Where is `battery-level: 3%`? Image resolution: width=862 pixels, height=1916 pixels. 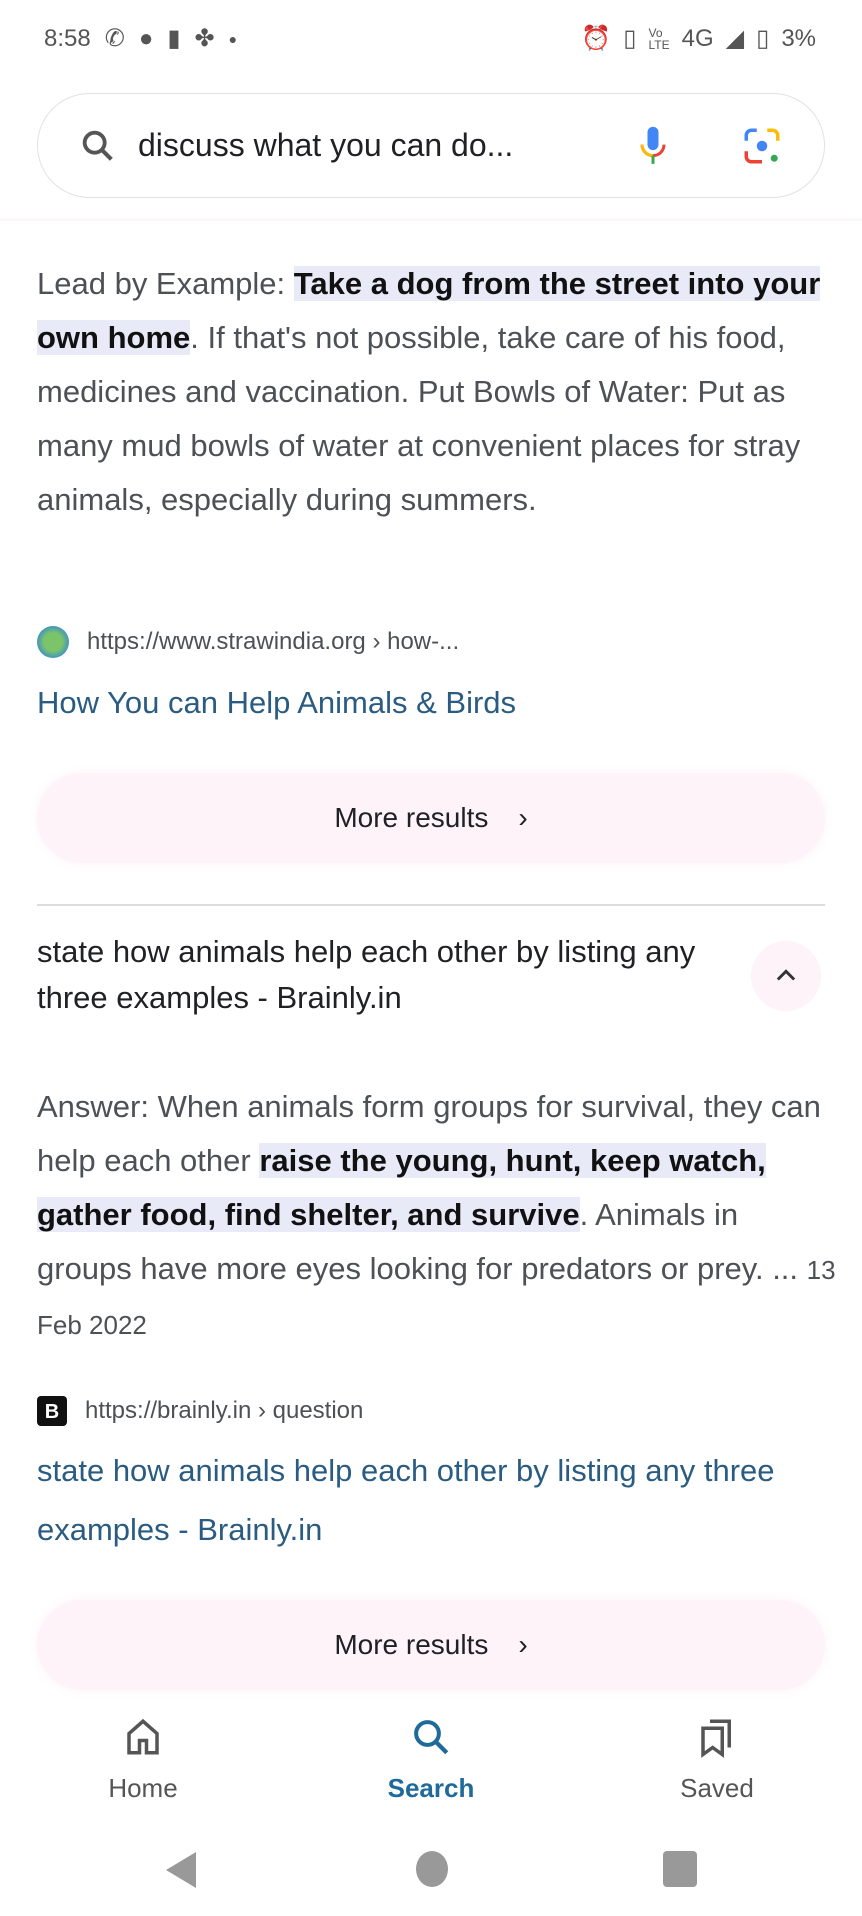
battery-level: 3% is located at coordinates (798, 38).